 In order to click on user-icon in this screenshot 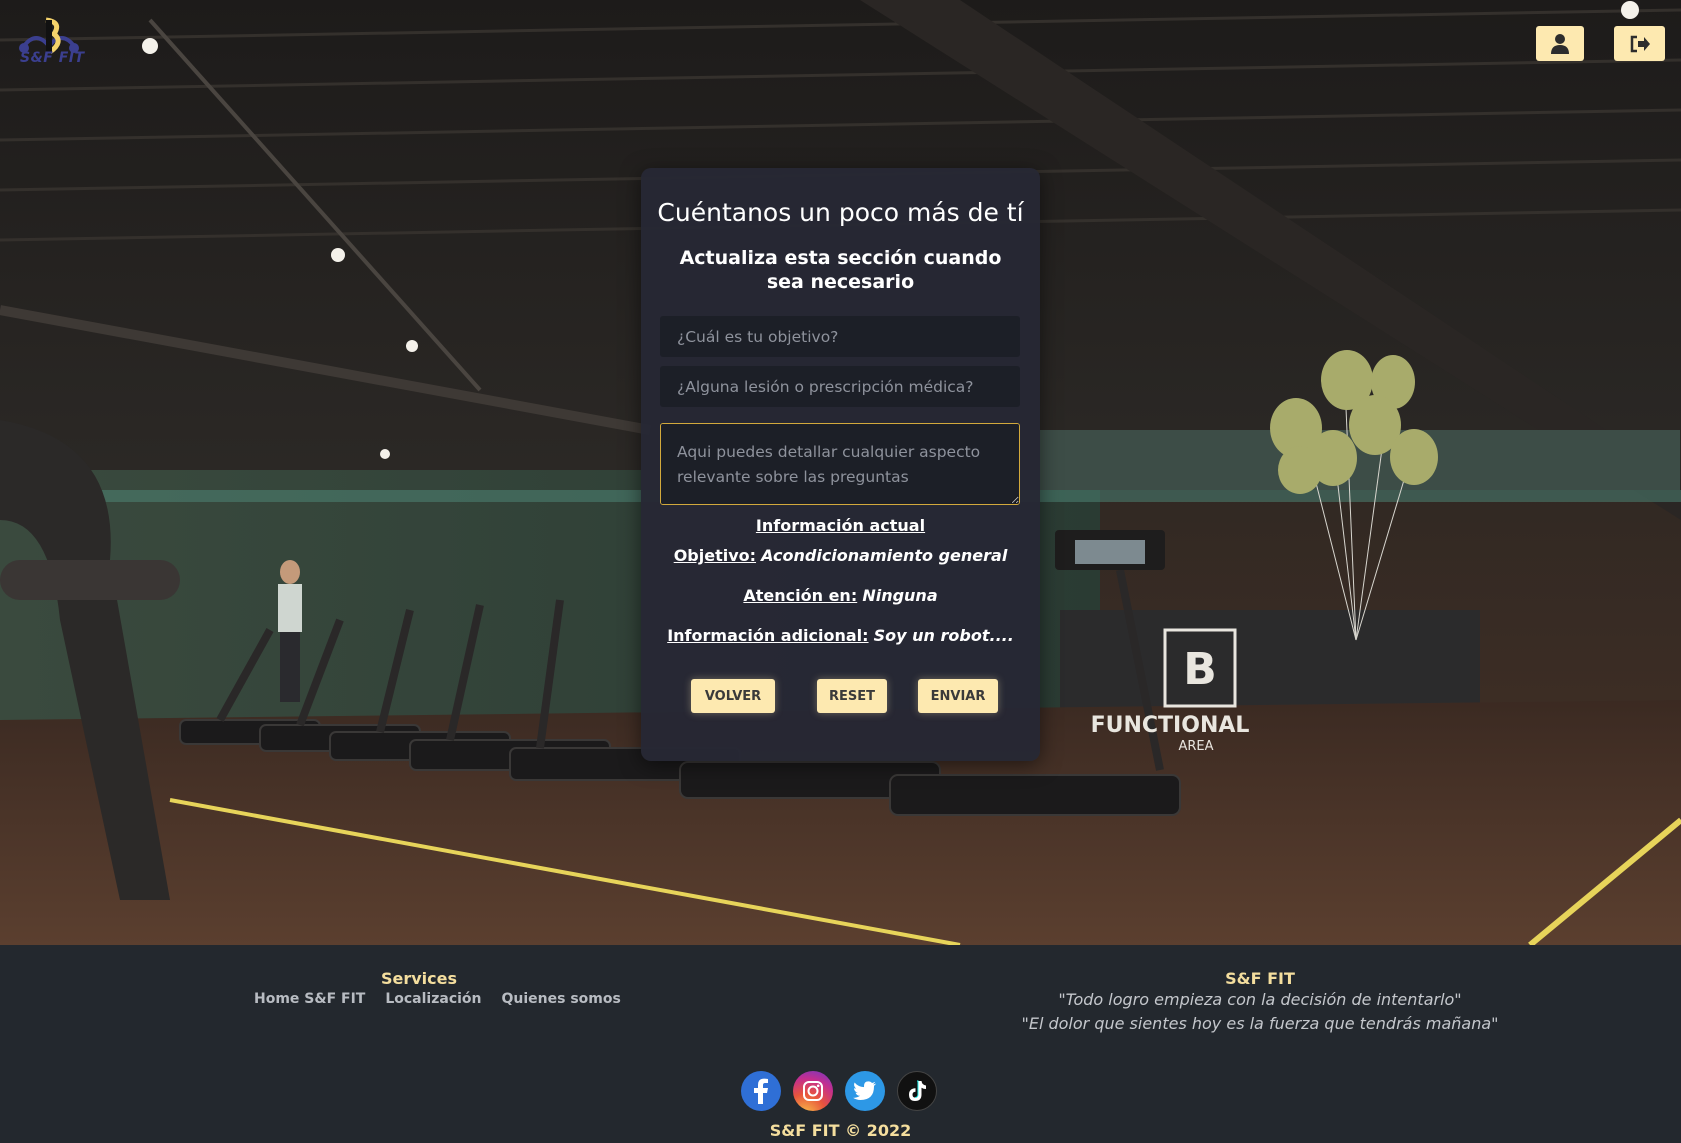, I will do `click(1560, 43)`.